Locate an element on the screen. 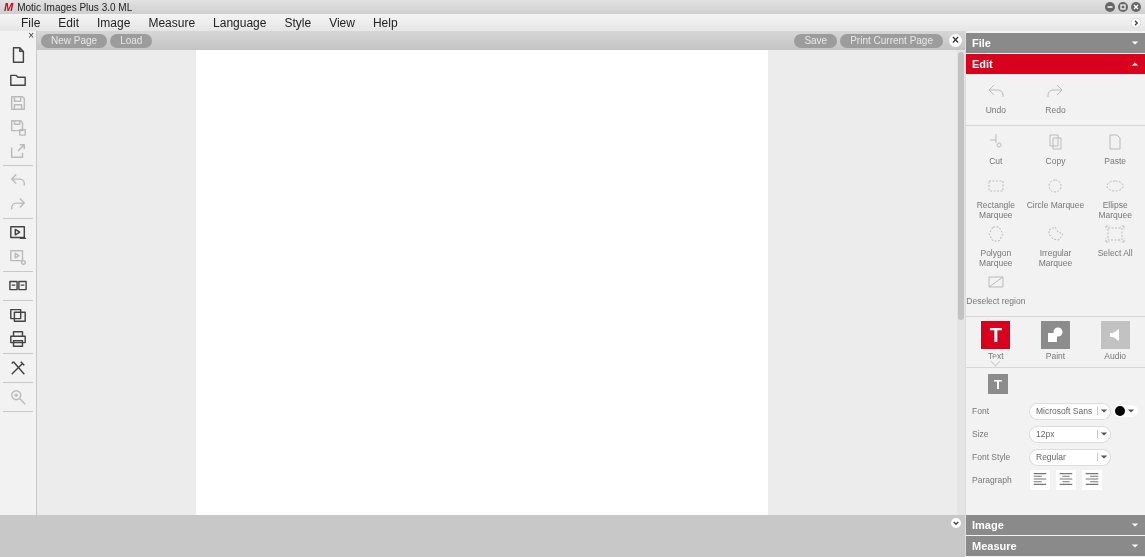 This screenshot has height=557, width=1145. edit-tool-button: Paste is located at coordinates (1115, 152).